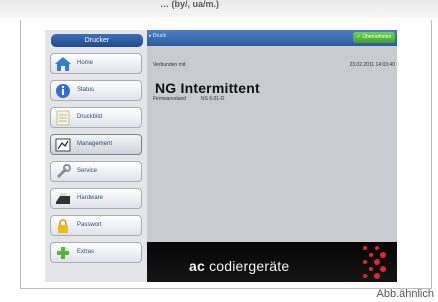 The height and width of the screenshot is (302, 438). I want to click on sidebar-item-label: Management, so click(95, 144).